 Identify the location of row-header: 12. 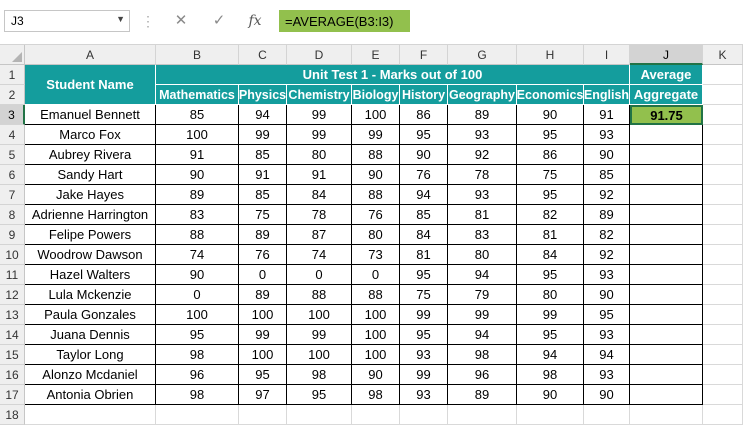
(12, 295).